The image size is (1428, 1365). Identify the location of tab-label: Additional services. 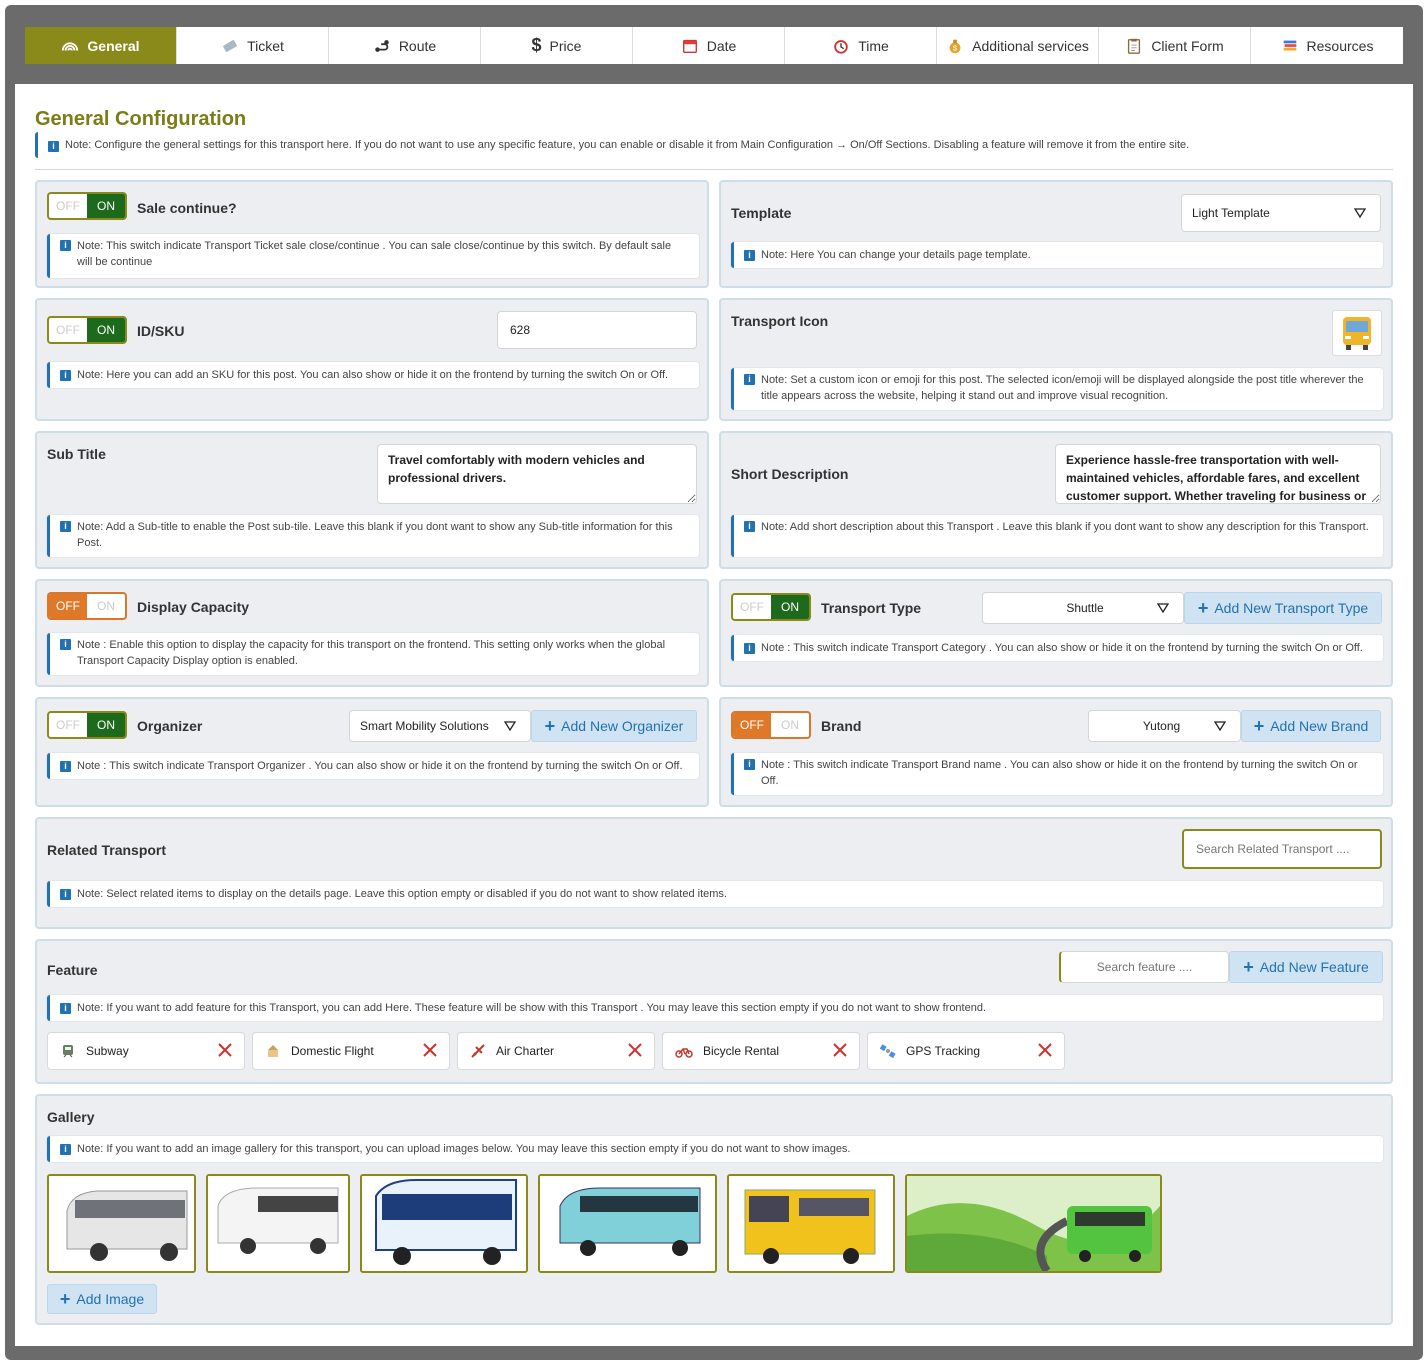
(1030, 45).